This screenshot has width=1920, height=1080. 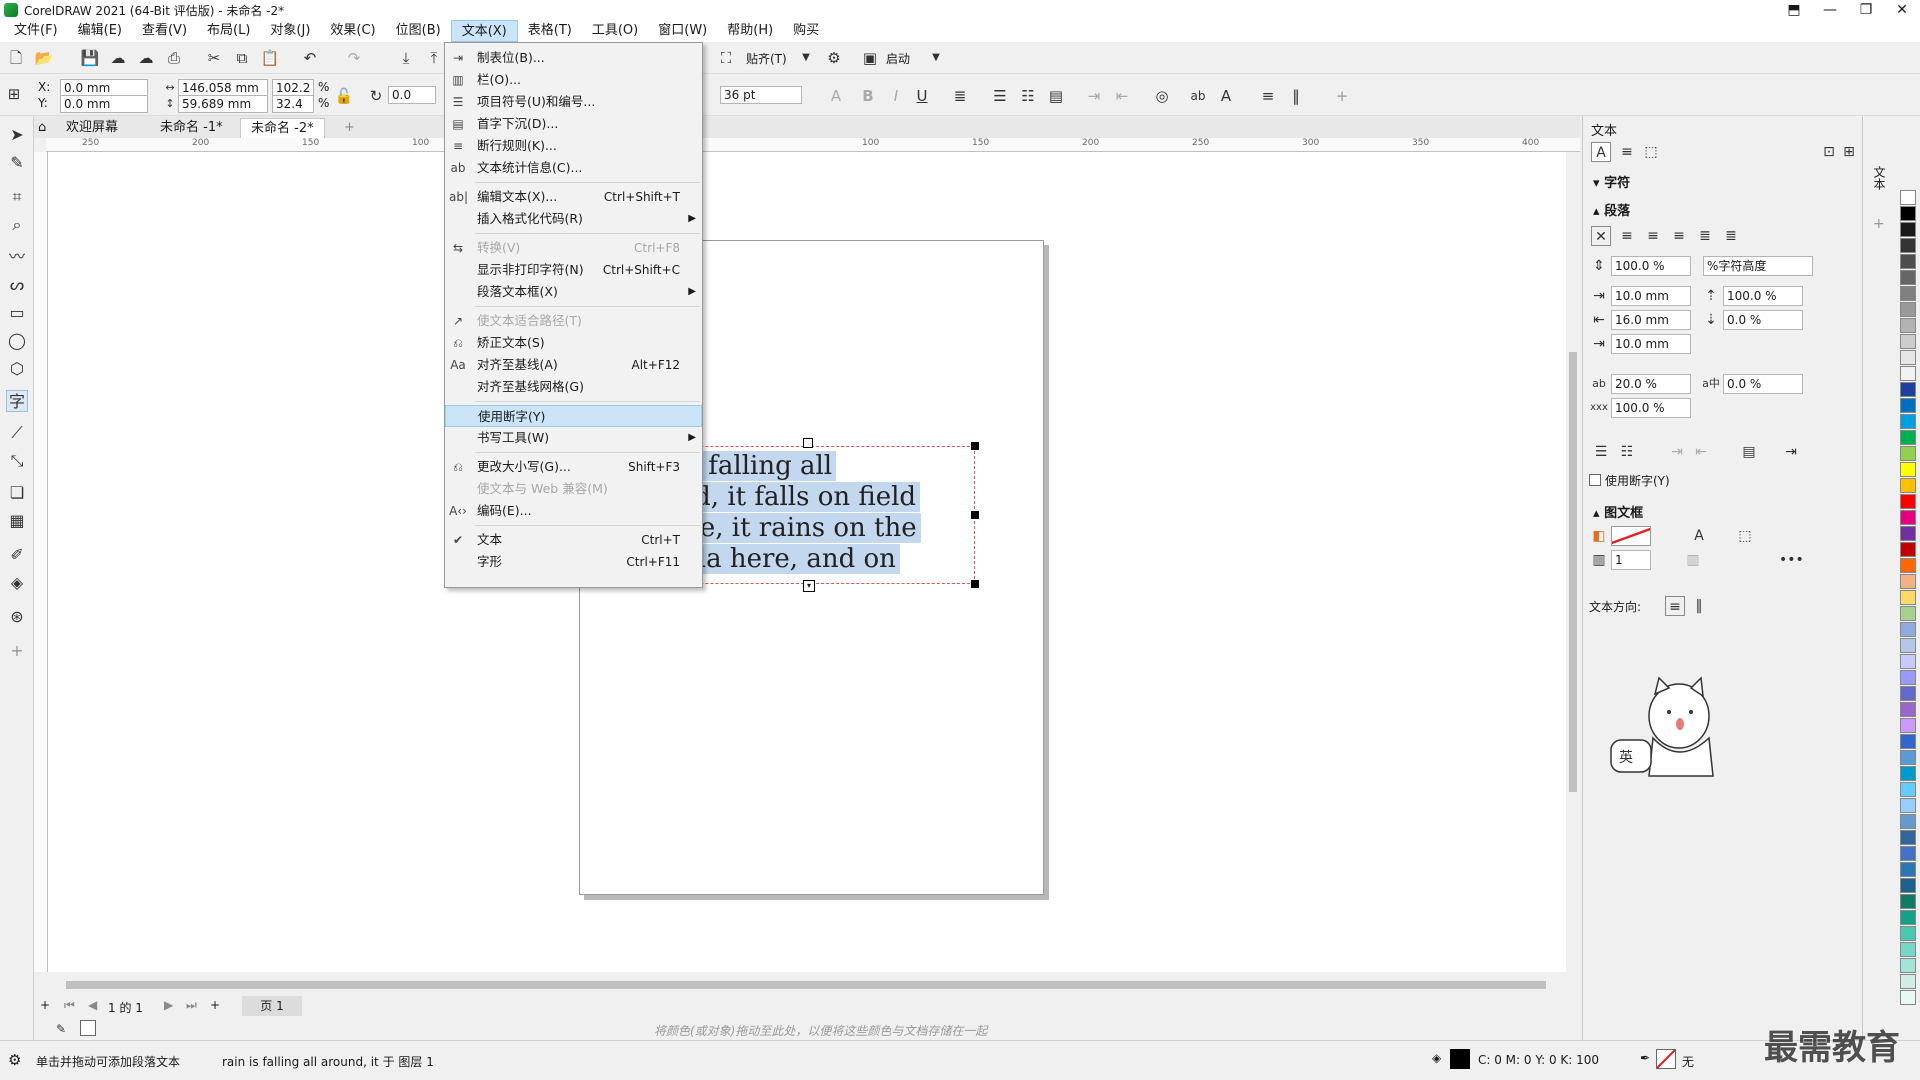 I want to click on line-spacing-unit-select: %字符高度, so click(x=1758, y=266).